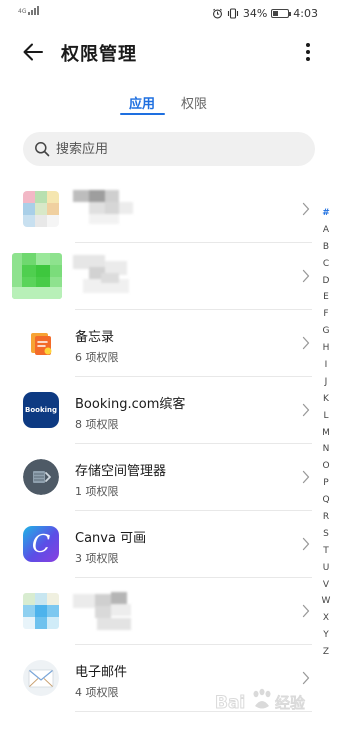  I want to click on tab-permissions: 权限, so click(194, 102).